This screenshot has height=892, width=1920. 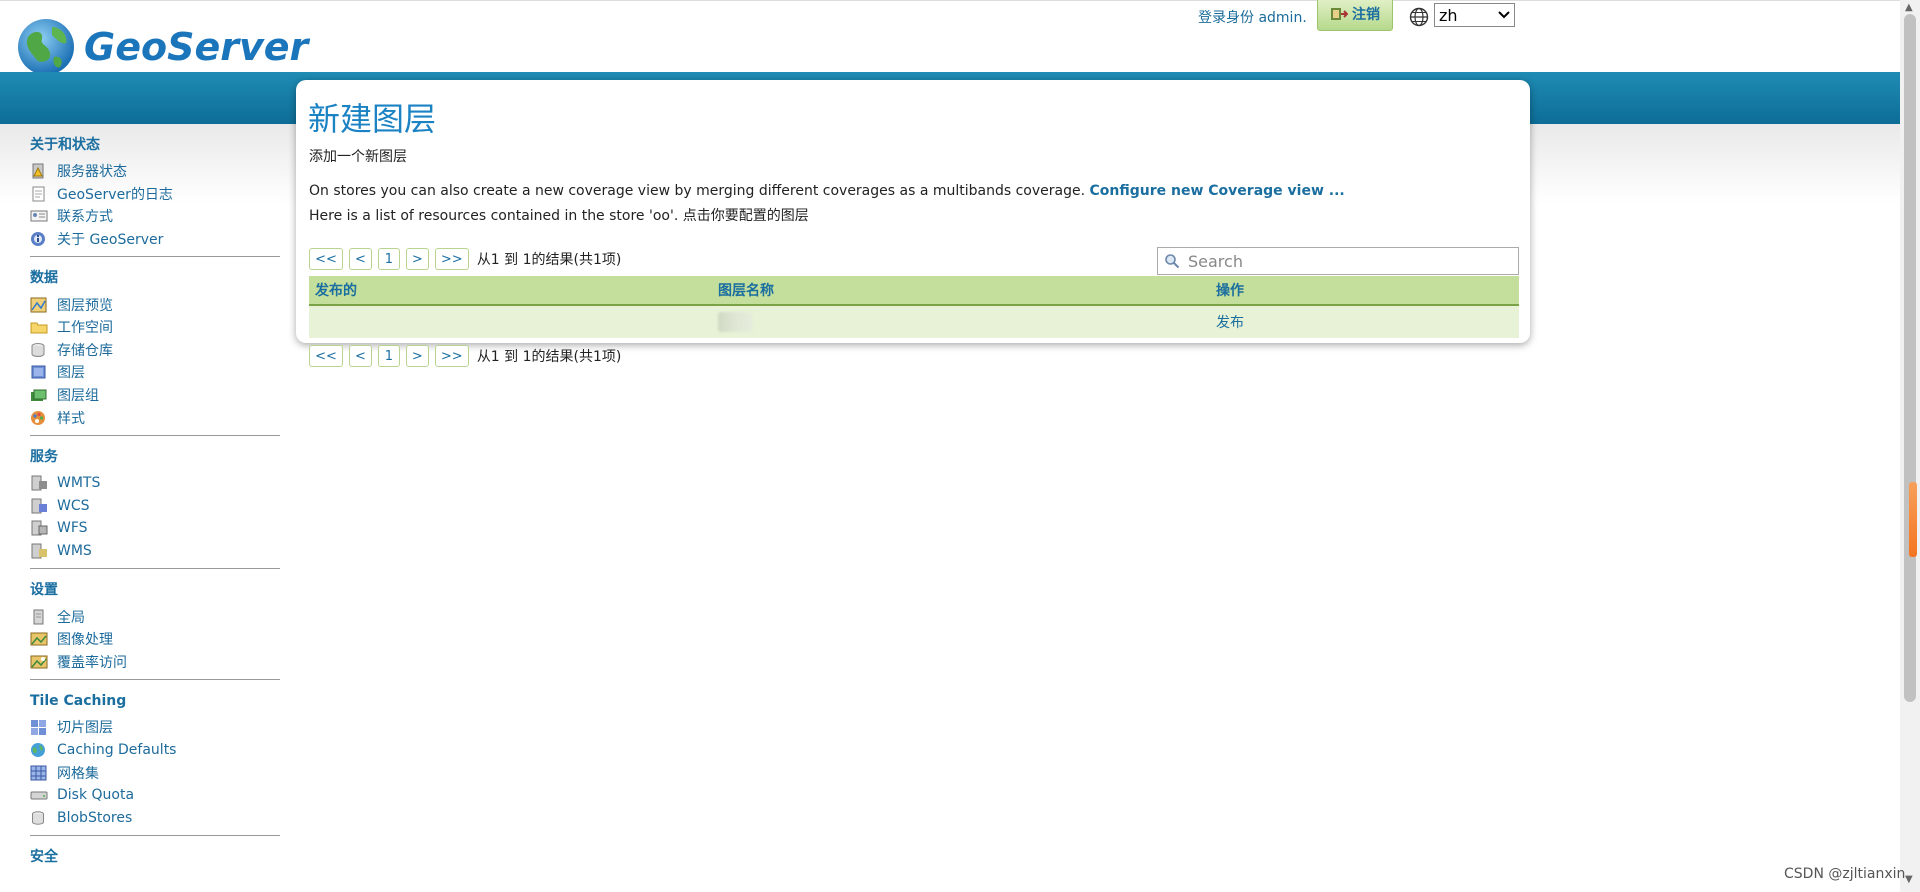 I want to click on sidebar-section: 数据图层预览工作空间 存储仓库图层图层组 样式, so click(x=155, y=351).